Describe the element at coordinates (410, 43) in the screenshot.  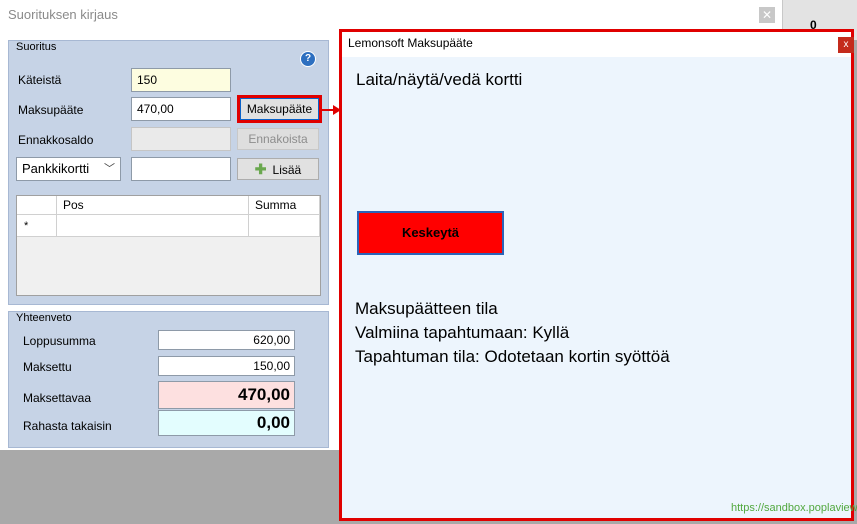
I see `terminal-title: Lemonsoft Maksupääte` at that location.